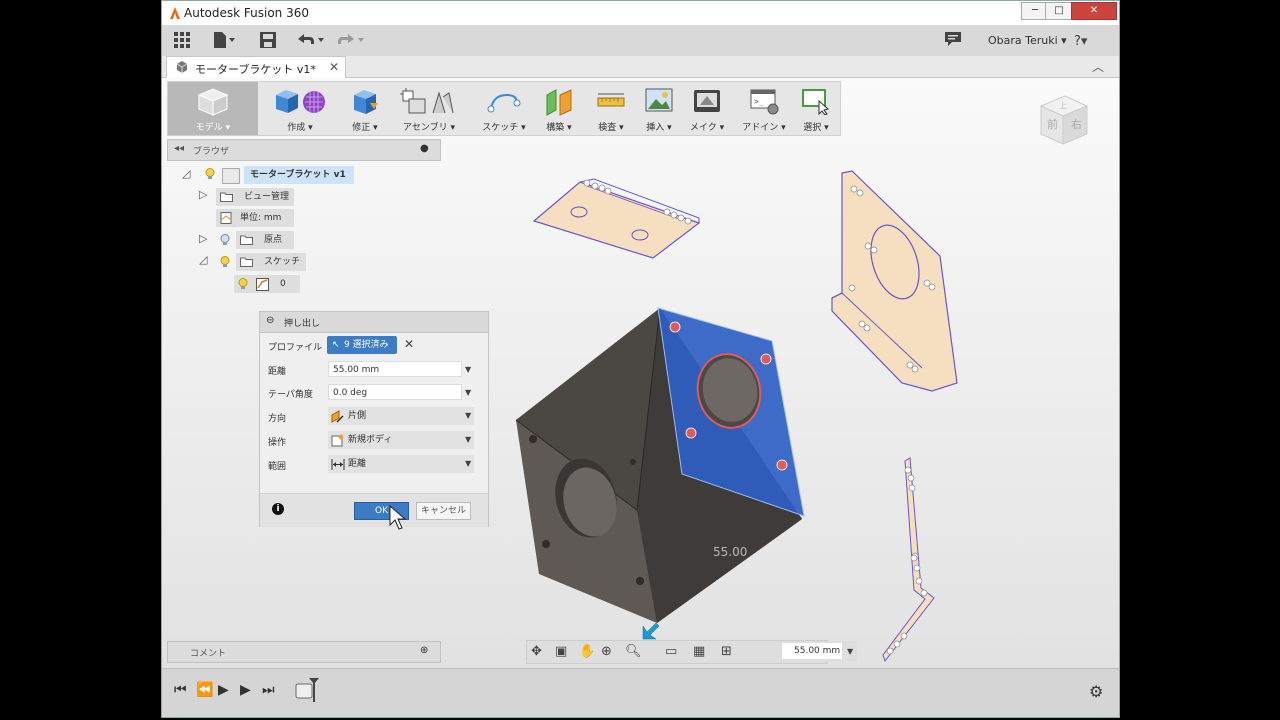  I want to click on sketch-icon, so click(262, 284).